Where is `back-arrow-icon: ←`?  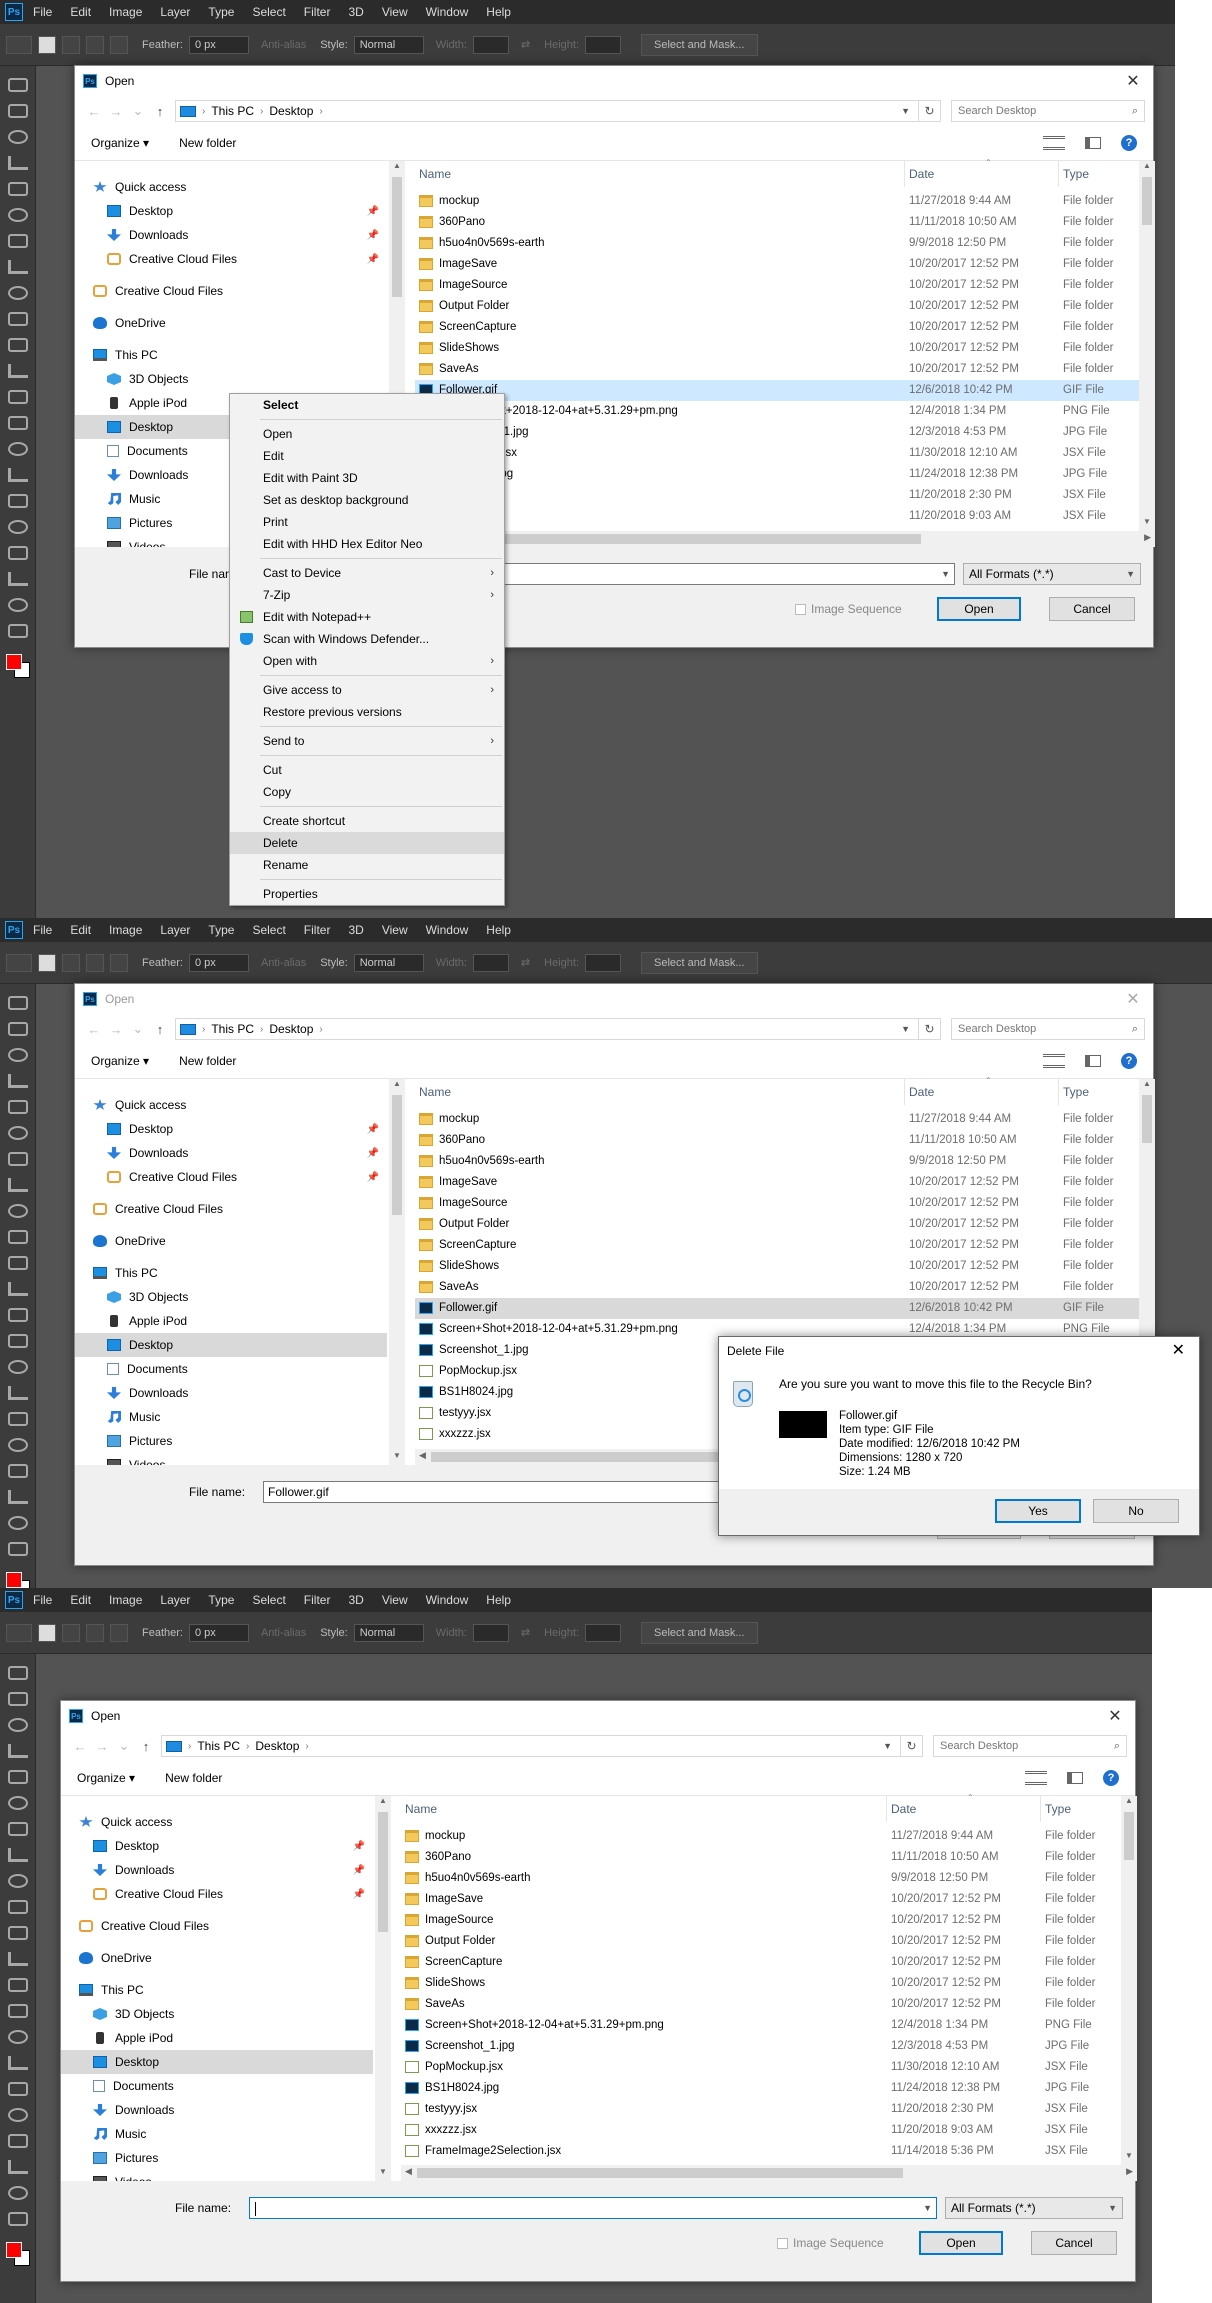 back-arrow-icon: ← is located at coordinates (94, 111).